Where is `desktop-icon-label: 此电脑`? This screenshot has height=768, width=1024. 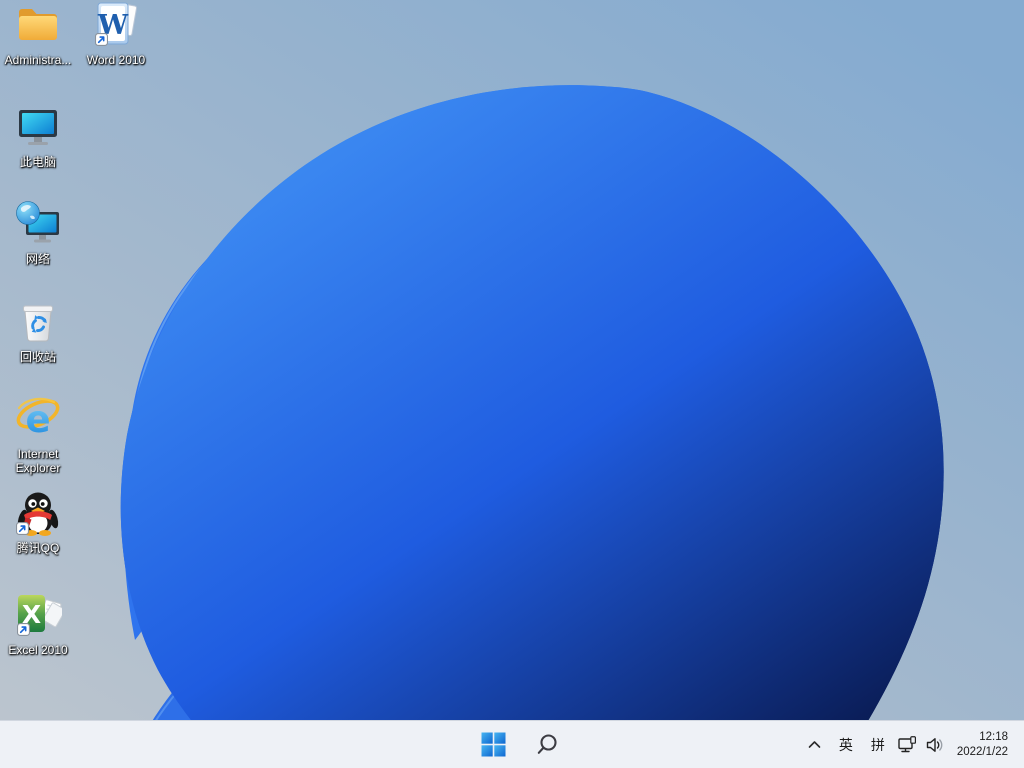
desktop-icon-label: 此电脑 is located at coordinates (37, 162).